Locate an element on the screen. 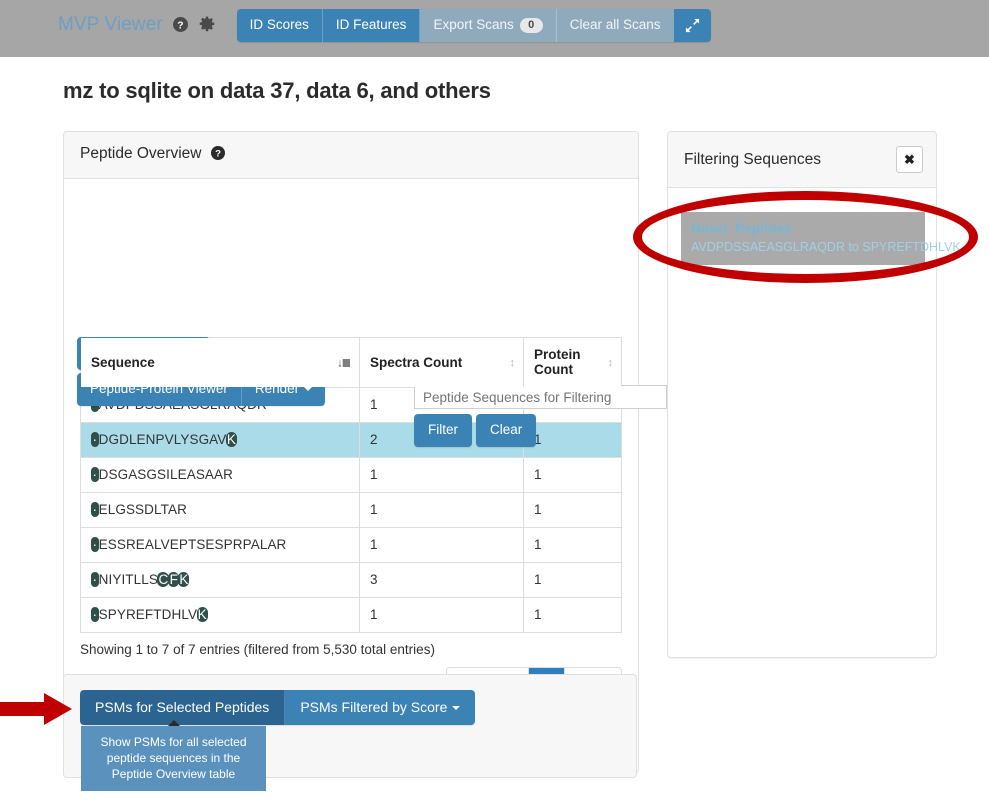  column-header-protein-count-label: Protein Count is located at coordinates (557, 362).